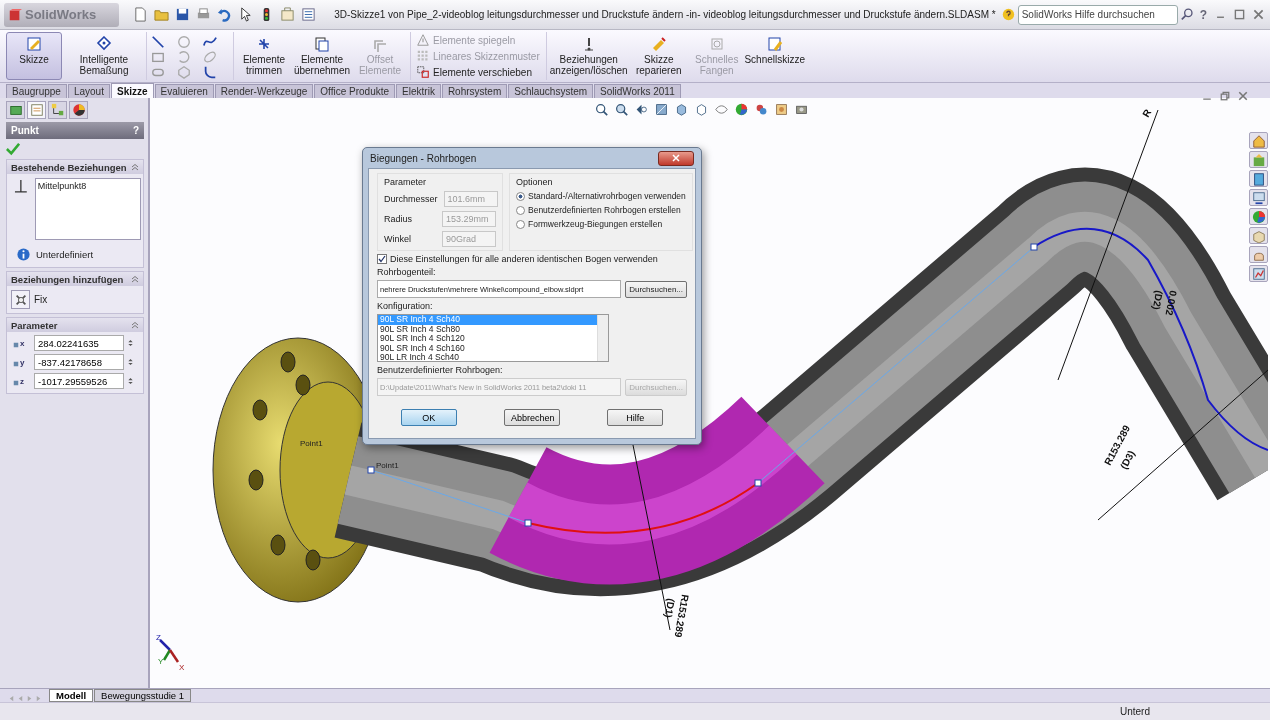 Image resolution: width=1270 pixels, height=720 pixels. What do you see at coordinates (142, 695) in the screenshot?
I see `model-tab: Bewegungsstudie 1` at bounding box center [142, 695].